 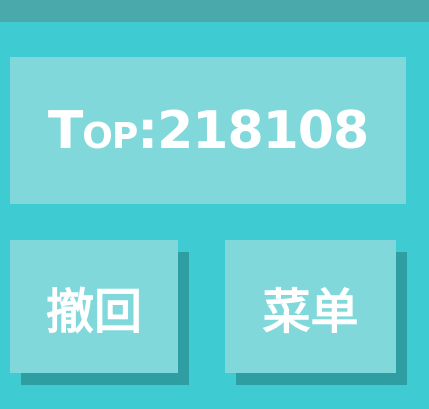 What do you see at coordinates (263, 130) in the screenshot?
I see `top-score-value: 218108` at bounding box center [263, 130].